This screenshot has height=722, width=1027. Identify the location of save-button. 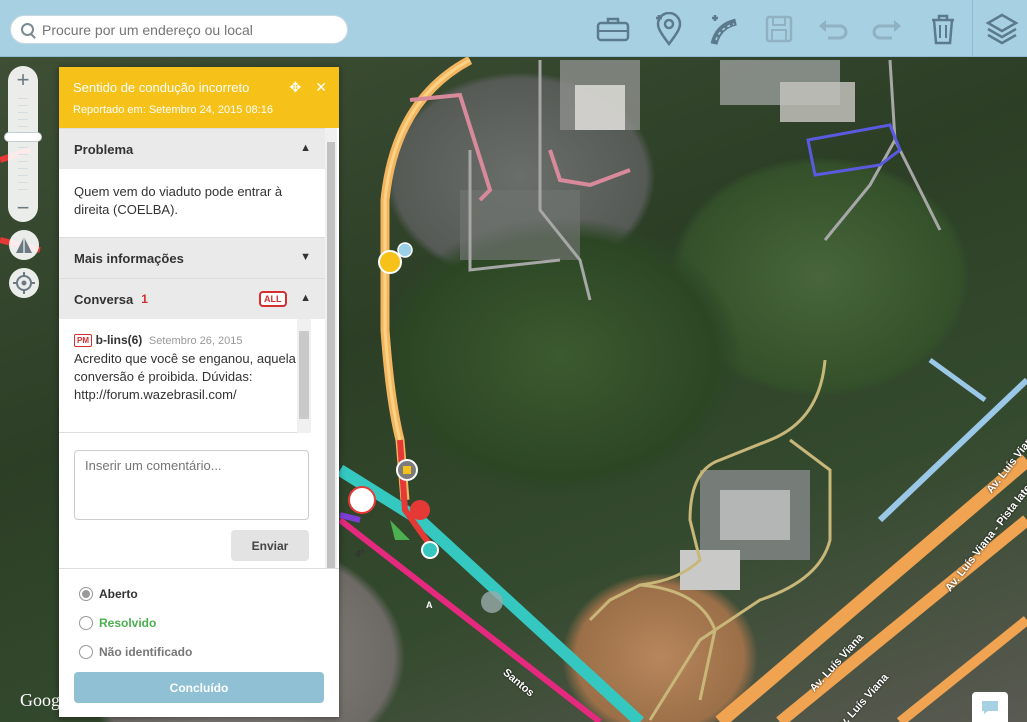
(779, 29).